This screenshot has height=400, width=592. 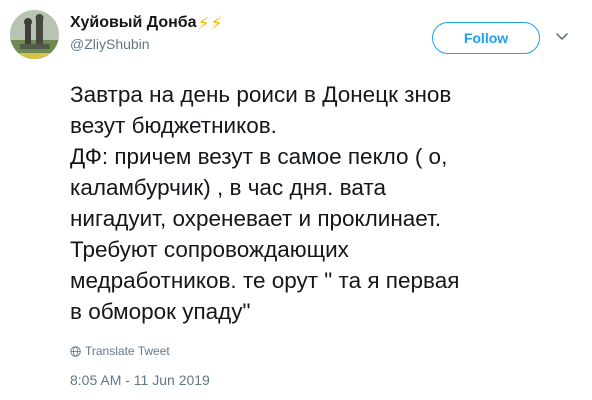 I want to click on author-name-row: Хуйовый Донба ⚡ ⚡, so click(x=146, y=23).